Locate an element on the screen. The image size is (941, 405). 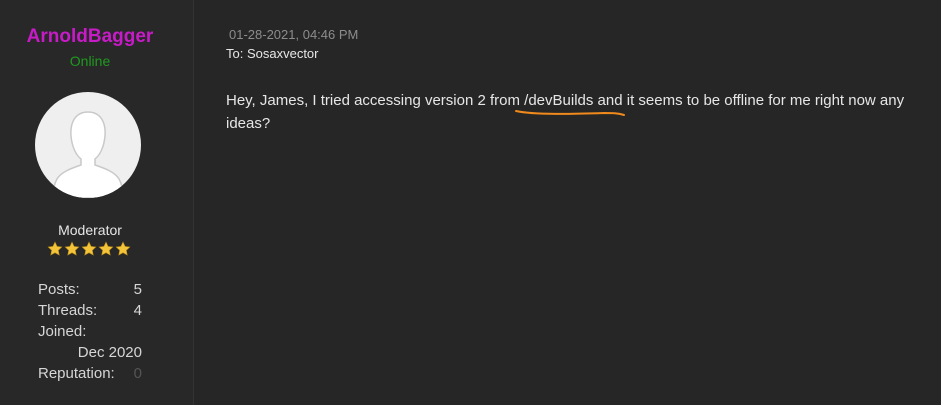
rating-stars is located at coordinates (89, 249).